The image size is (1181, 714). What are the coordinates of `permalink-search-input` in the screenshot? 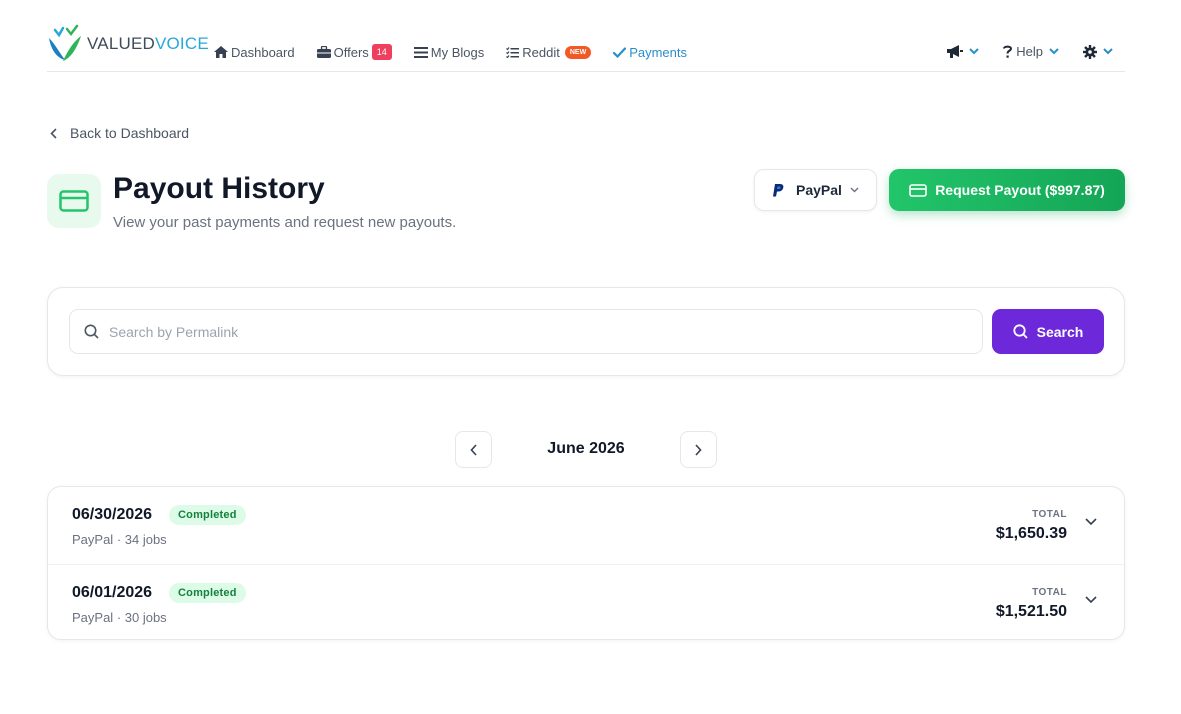 It's located at (539, 331).